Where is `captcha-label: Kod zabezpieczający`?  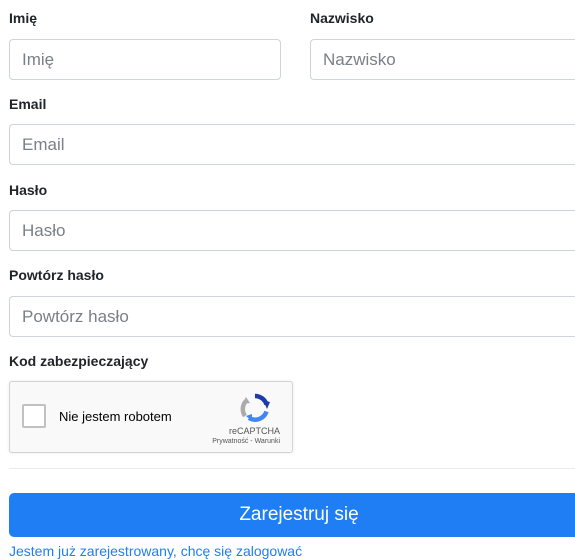 captcha-label: Kod zabezpieczający is located at coordinates (79, 361).